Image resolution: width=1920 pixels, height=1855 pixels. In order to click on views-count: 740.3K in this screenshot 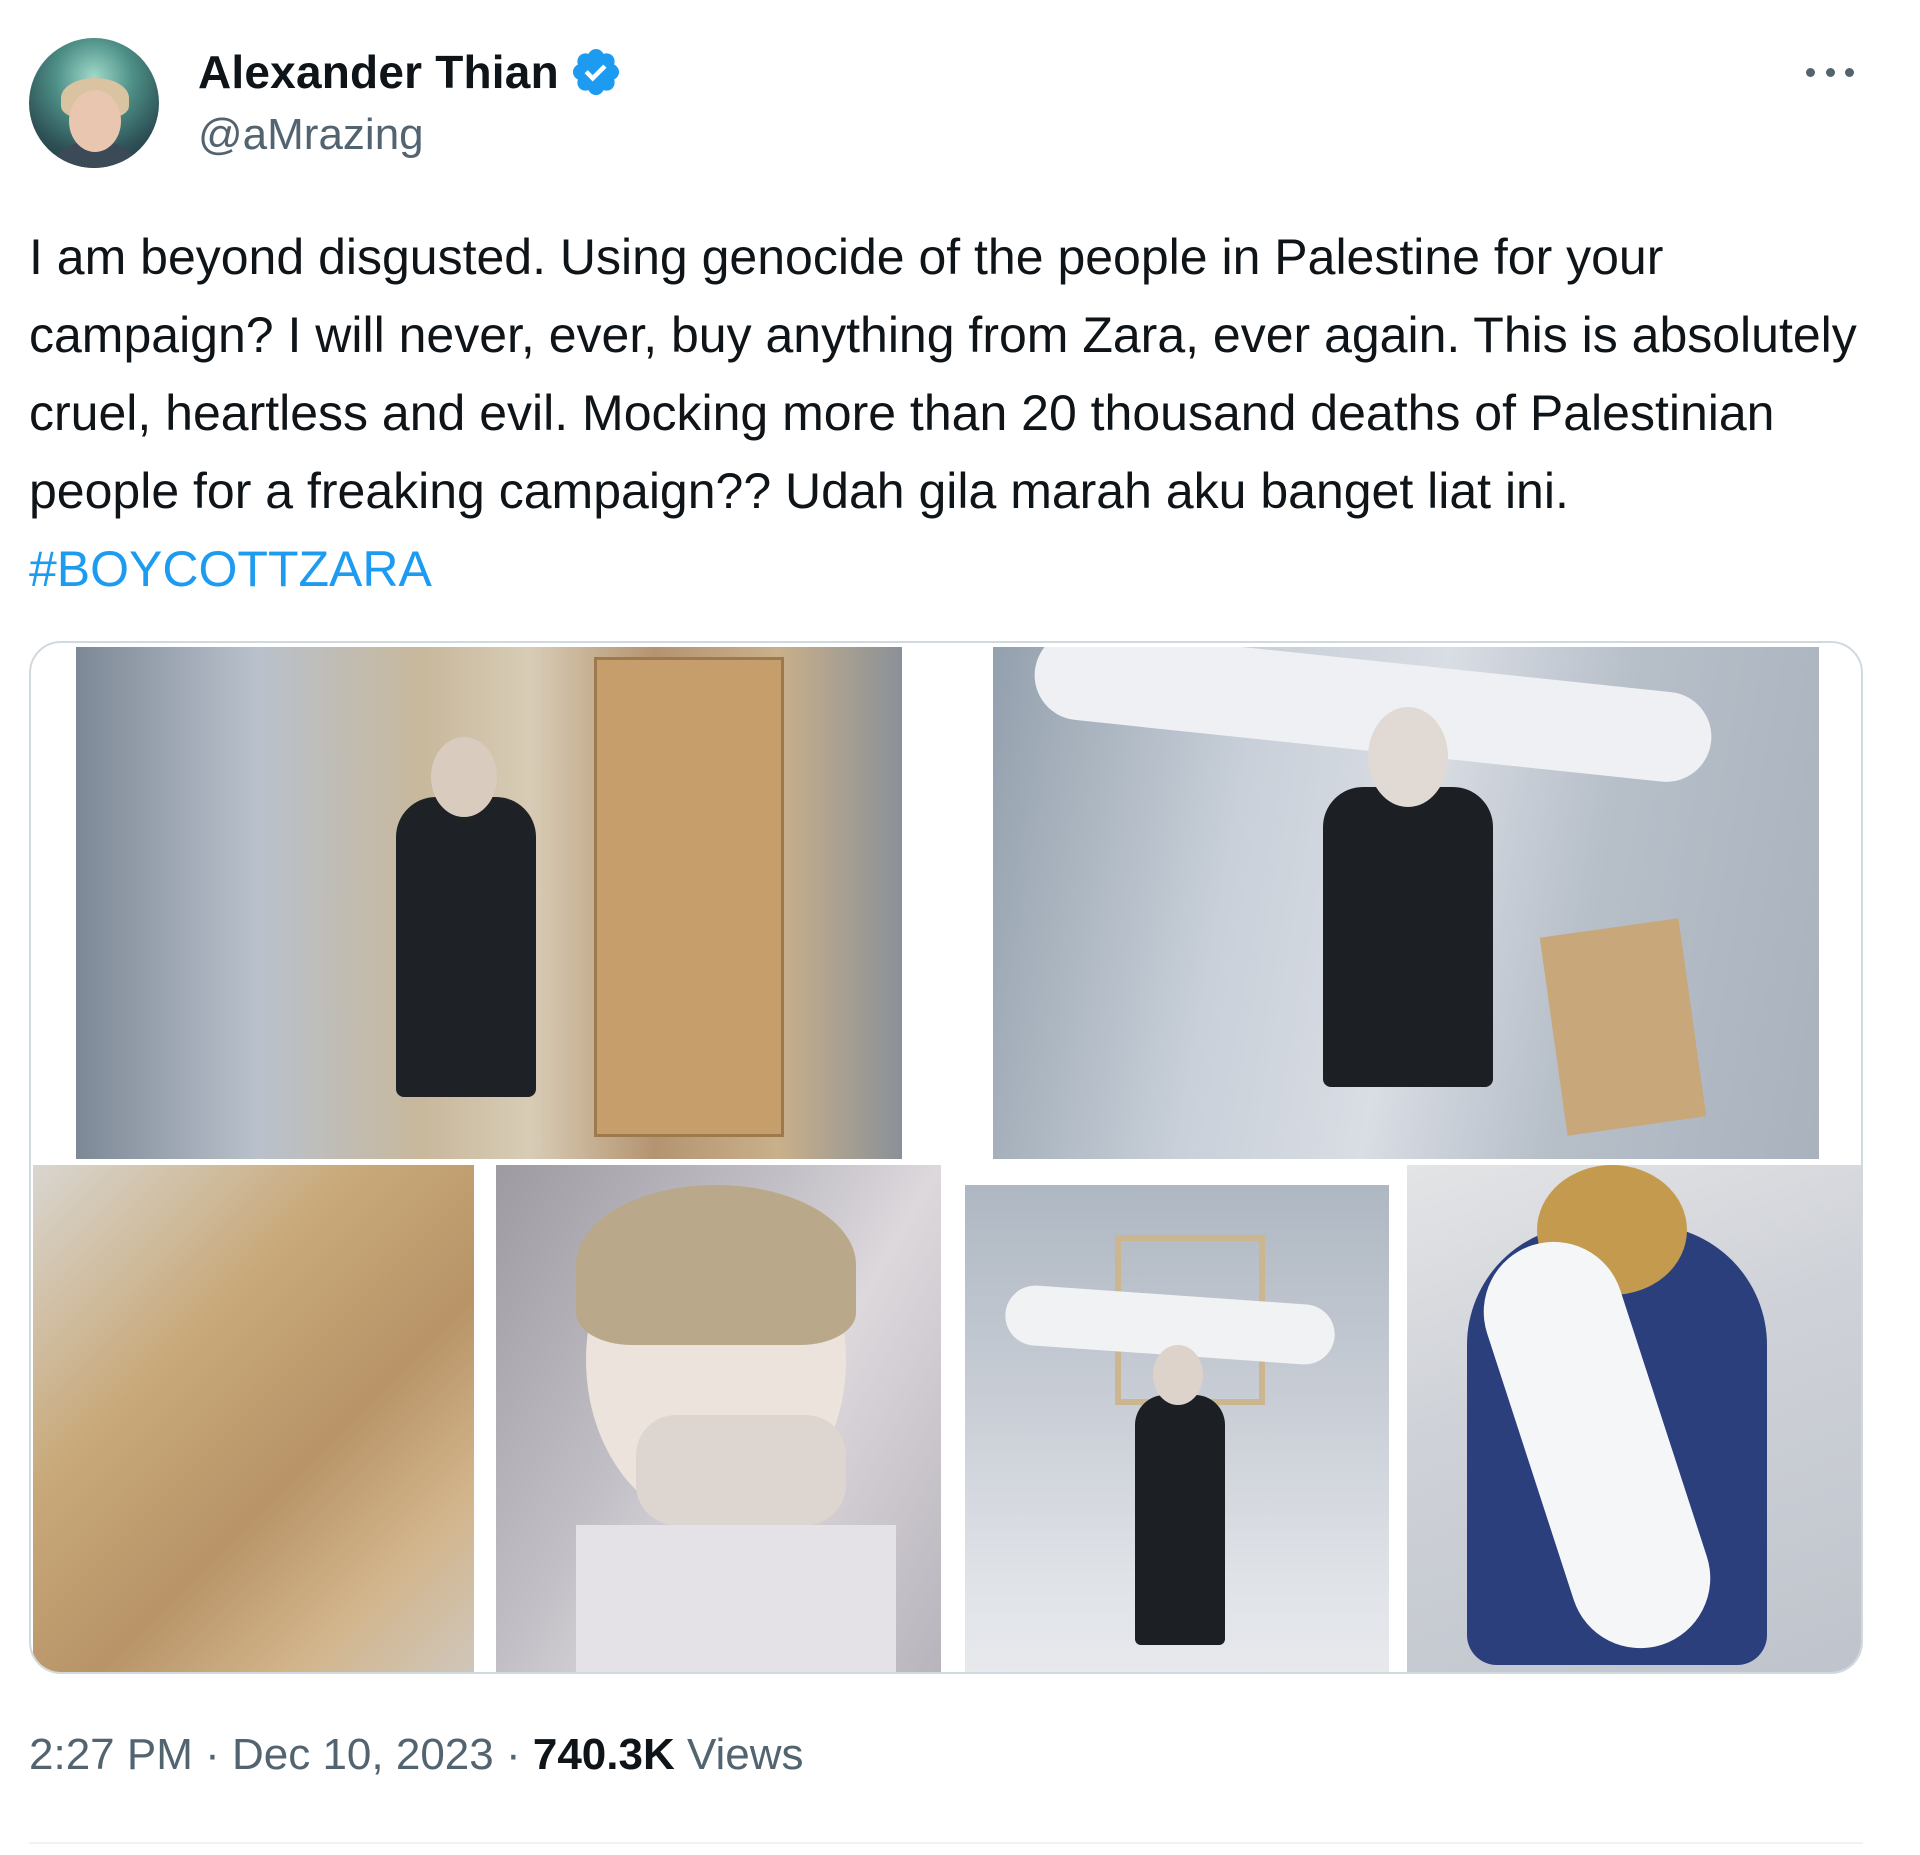, I will do `click(603, 1754)`.